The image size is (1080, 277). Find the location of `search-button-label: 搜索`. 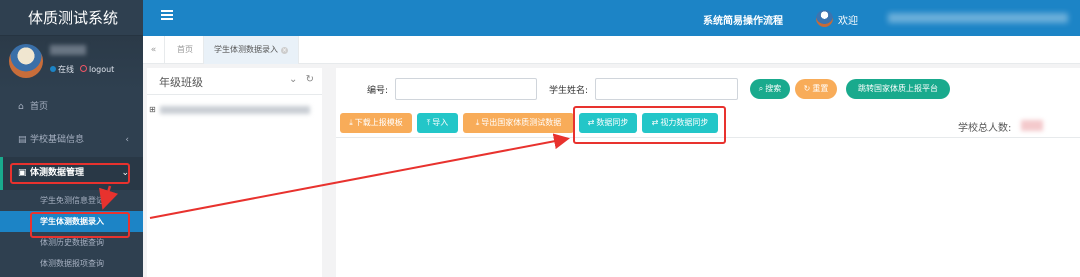

search-button-label: 搜索 is located at coordinates (773, 88).